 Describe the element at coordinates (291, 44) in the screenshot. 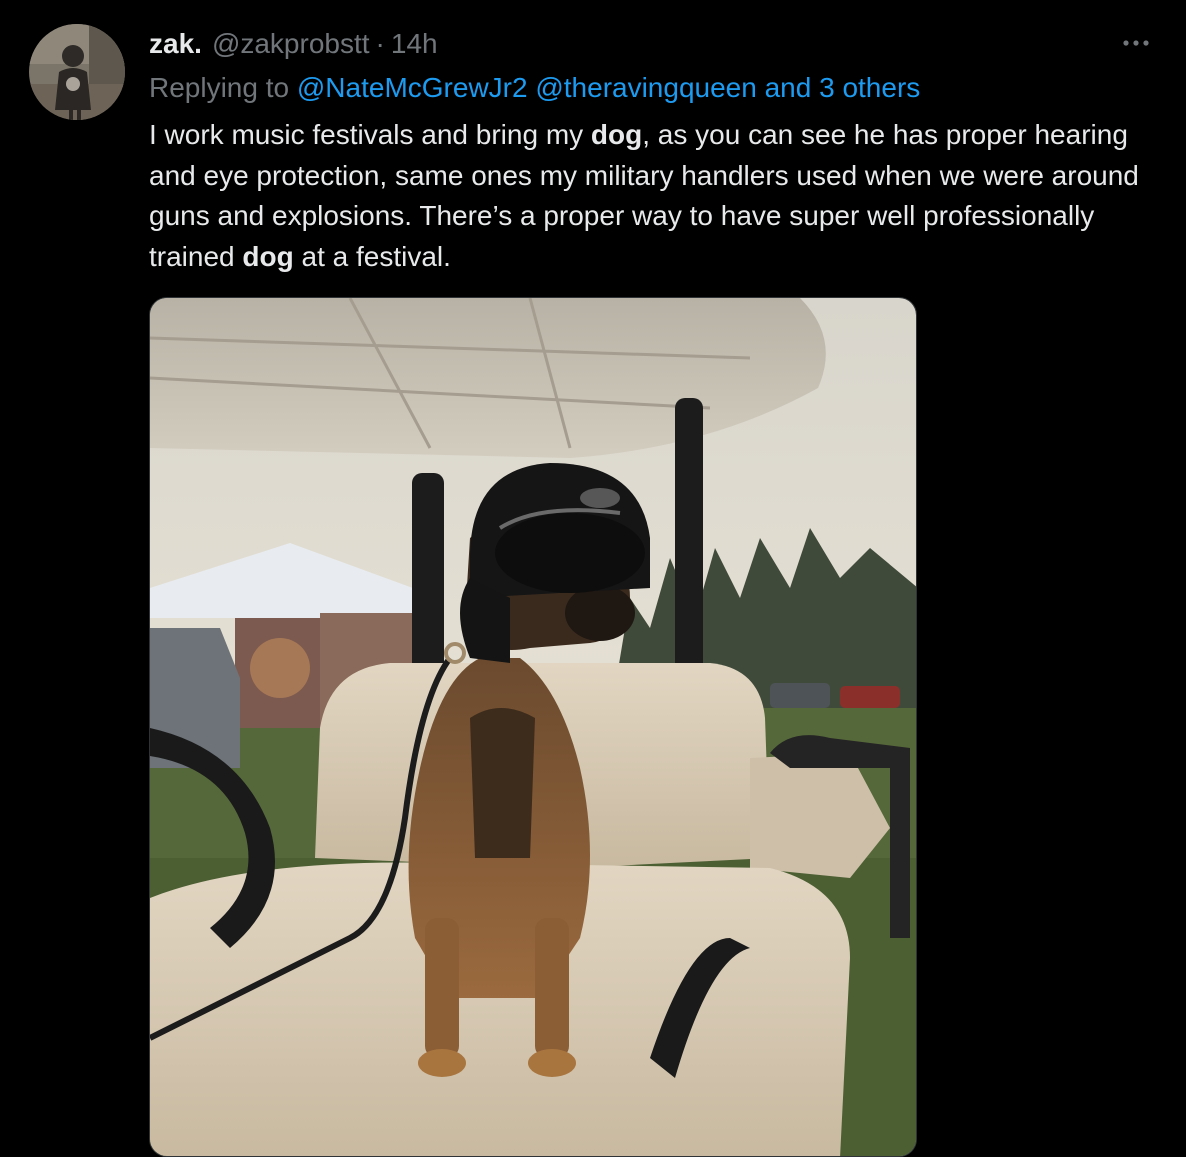

I see `user-handle: @zakprobstt` at that location.